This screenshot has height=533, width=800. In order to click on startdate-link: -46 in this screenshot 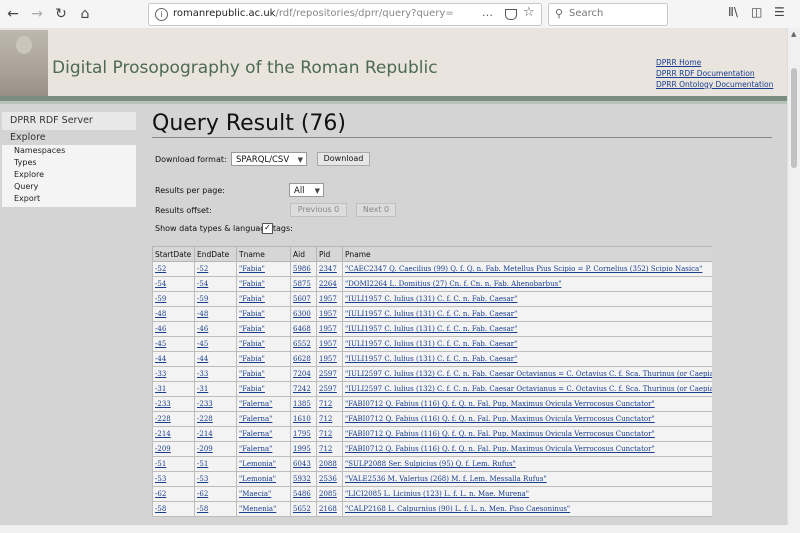, I will do `click(160, 329)`.